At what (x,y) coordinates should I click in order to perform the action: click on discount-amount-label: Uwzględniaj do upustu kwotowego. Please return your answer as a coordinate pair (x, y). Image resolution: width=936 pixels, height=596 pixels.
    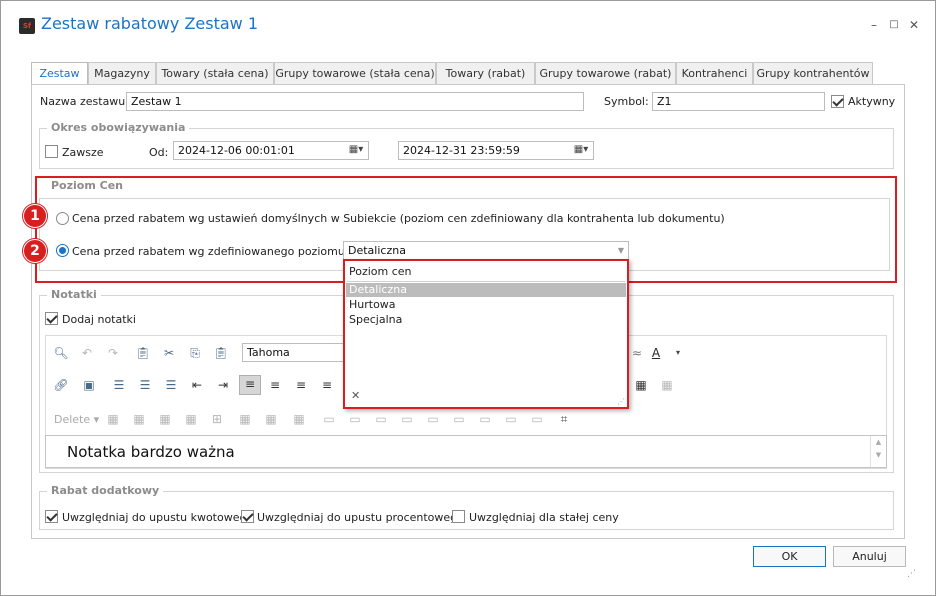
    Looking at the image, I should click on (158, 517).